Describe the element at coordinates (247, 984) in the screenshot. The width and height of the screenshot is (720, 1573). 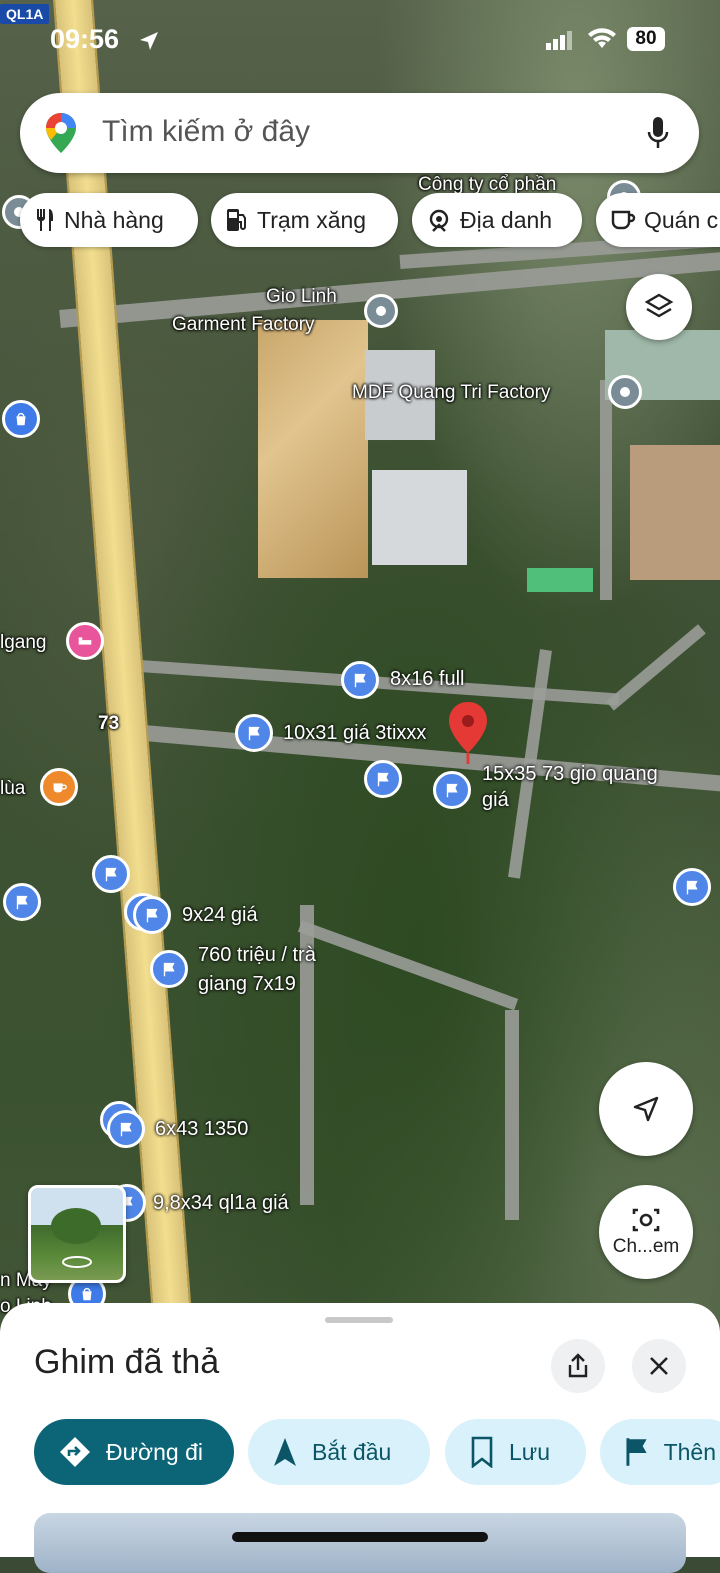
I see `listing-label: giang 7x19` at that location.